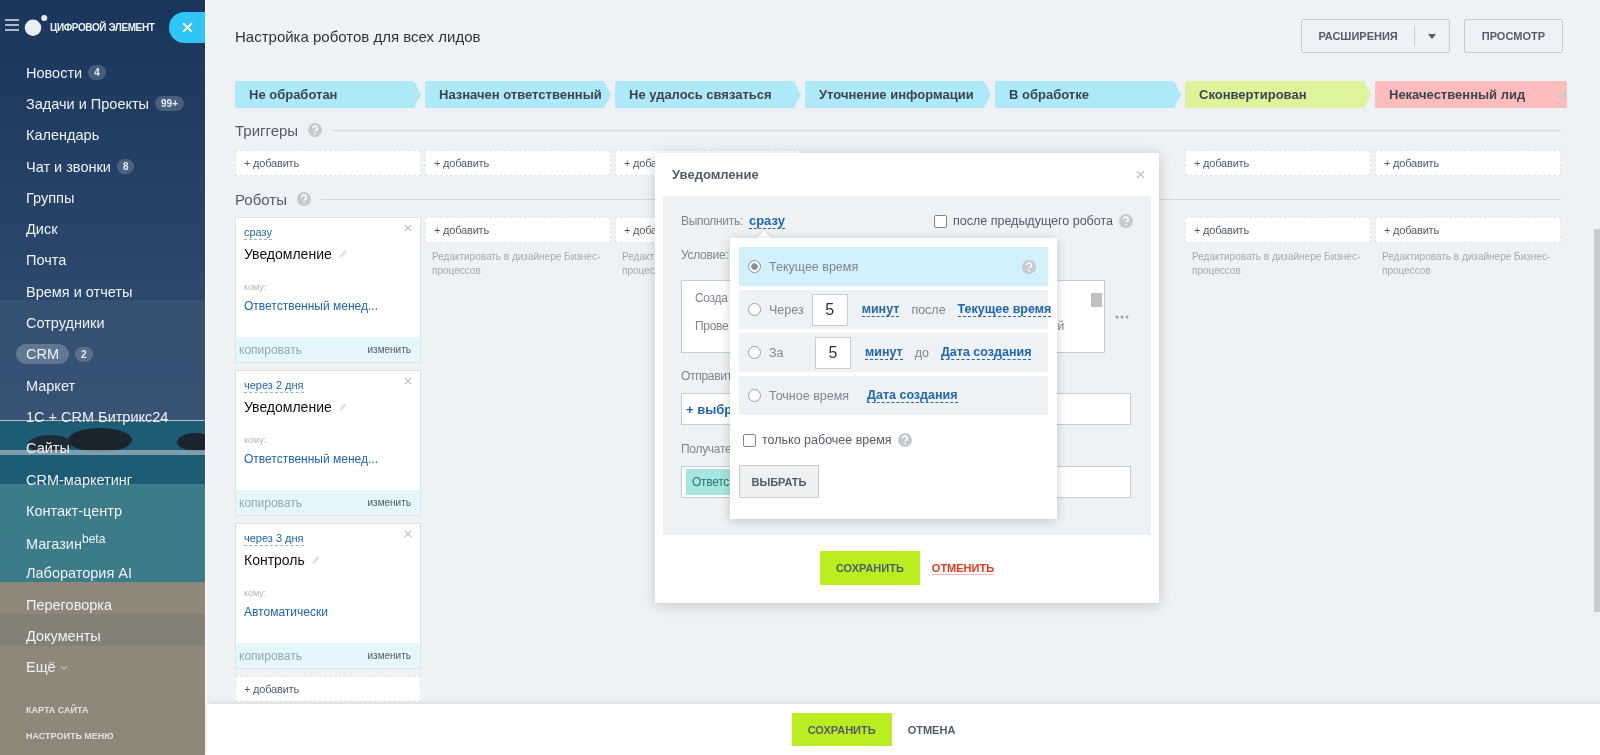 Image resolution: width=1600 pixels, height=755 pixels. I want to click on nav-link: Сайты, so click(48, 448).